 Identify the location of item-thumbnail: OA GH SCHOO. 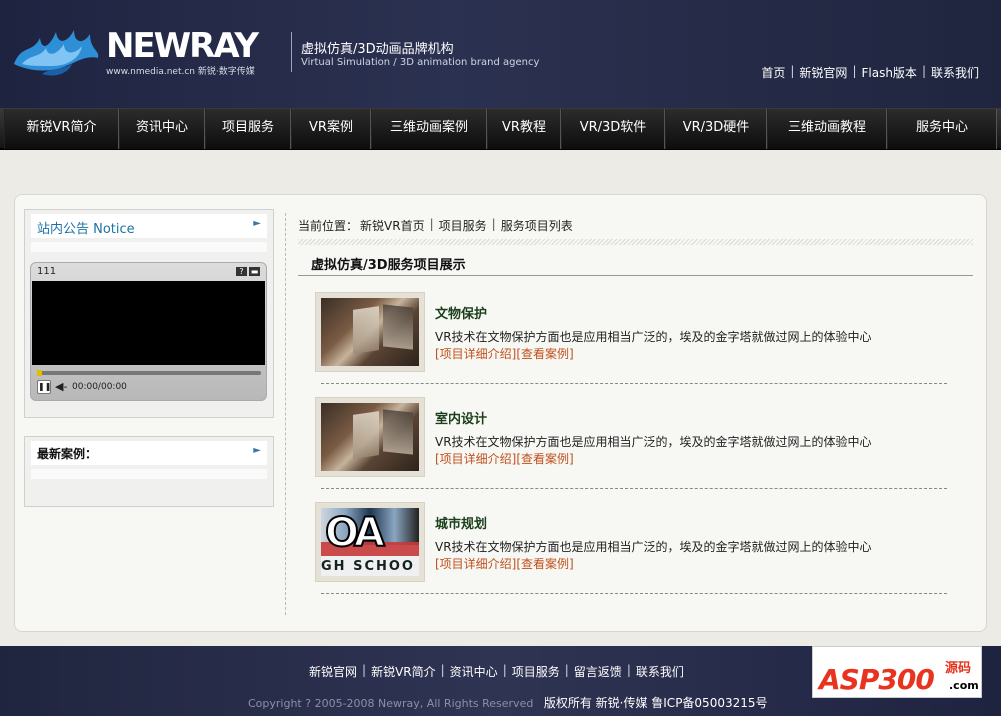
(370, 542).